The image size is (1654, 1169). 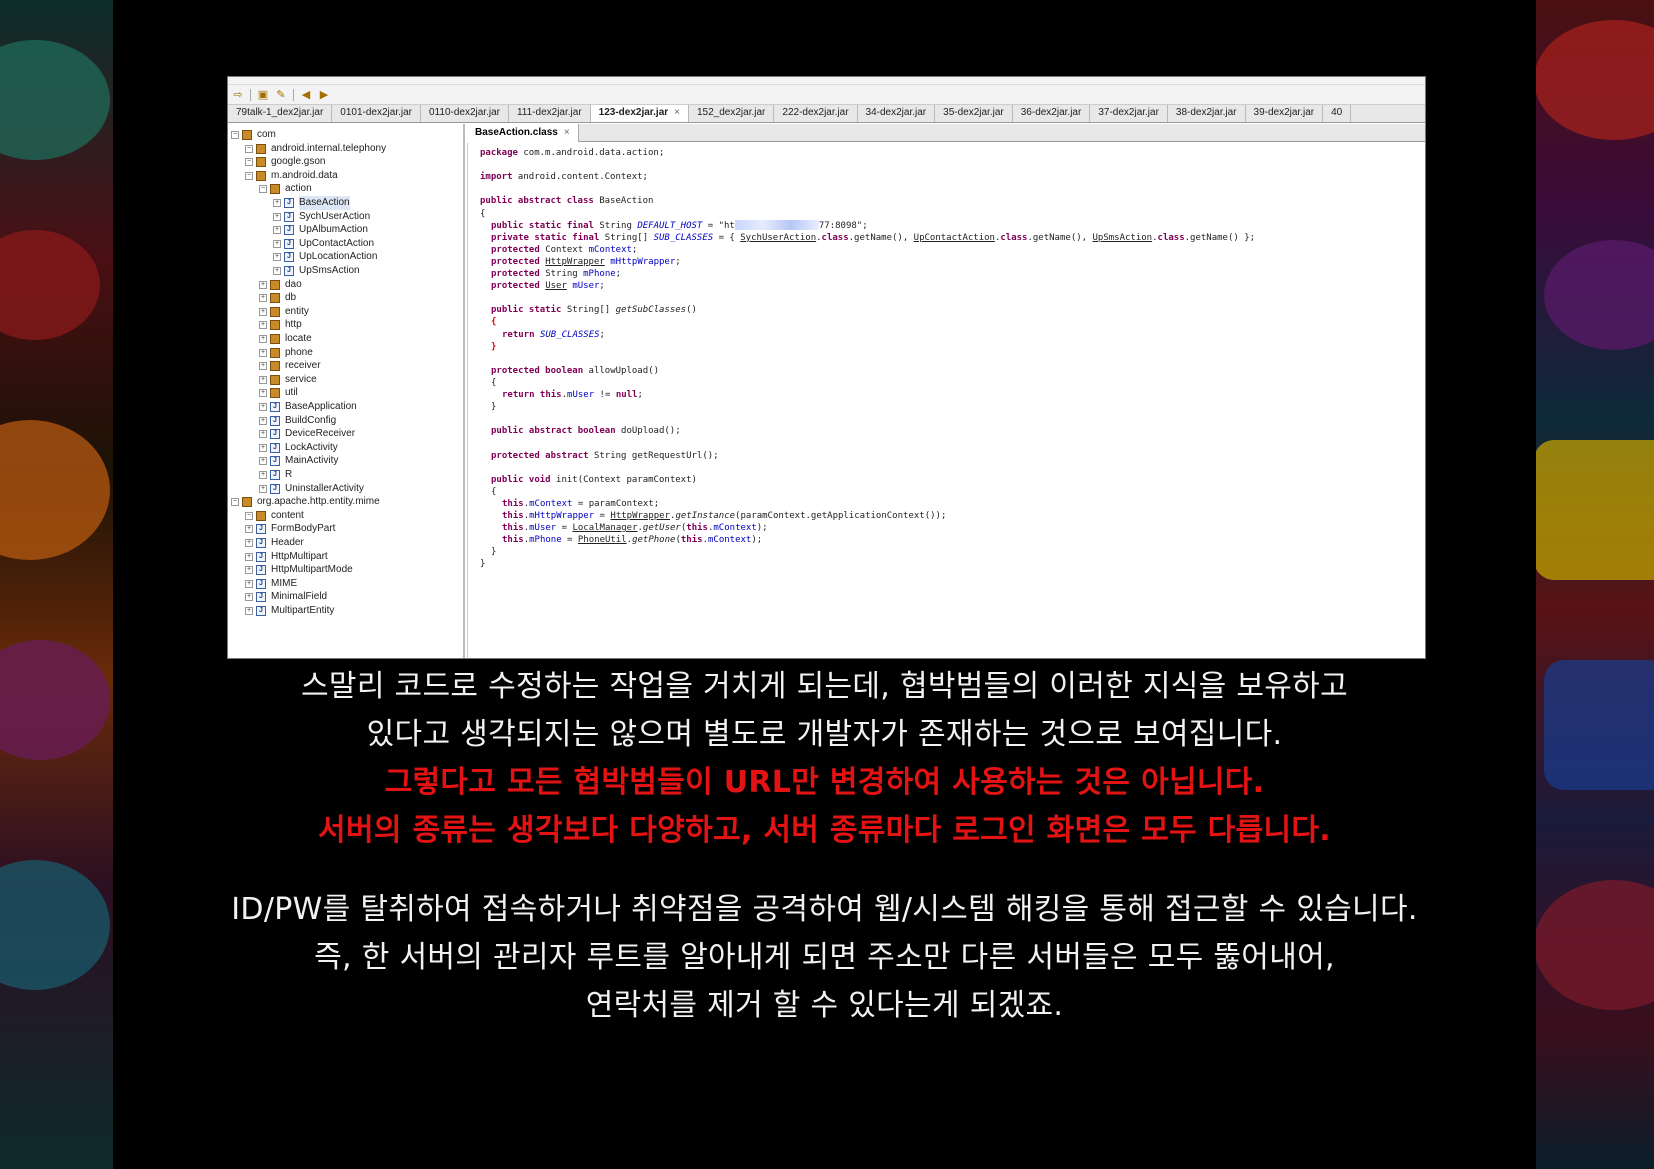 What do you see at coordinates (281, 94) in the screenshot?
I see `edit-icon: ✎` at bounding box center [281, 94].